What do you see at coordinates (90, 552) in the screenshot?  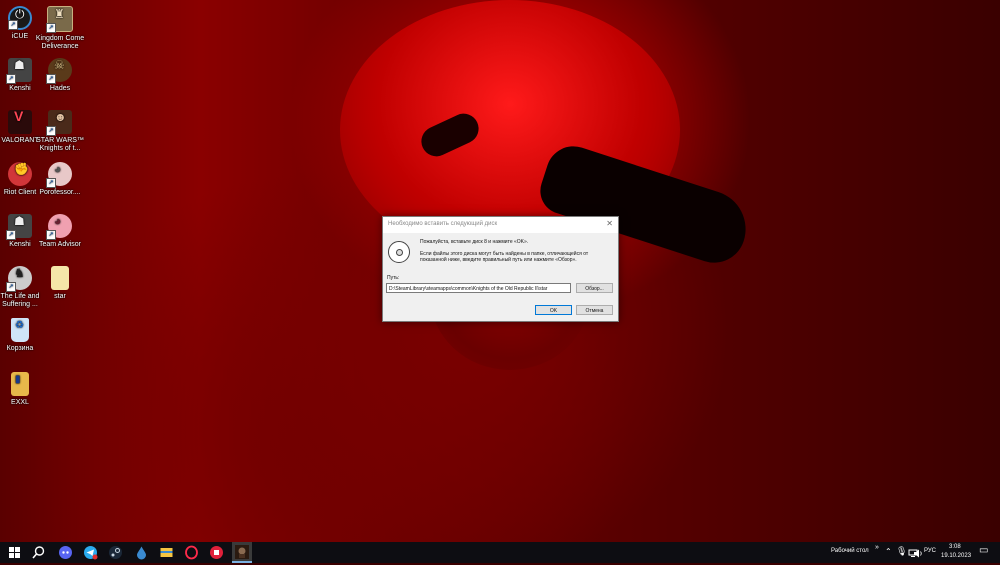 I see `telegram-icon` at bounding box center [90, 552].